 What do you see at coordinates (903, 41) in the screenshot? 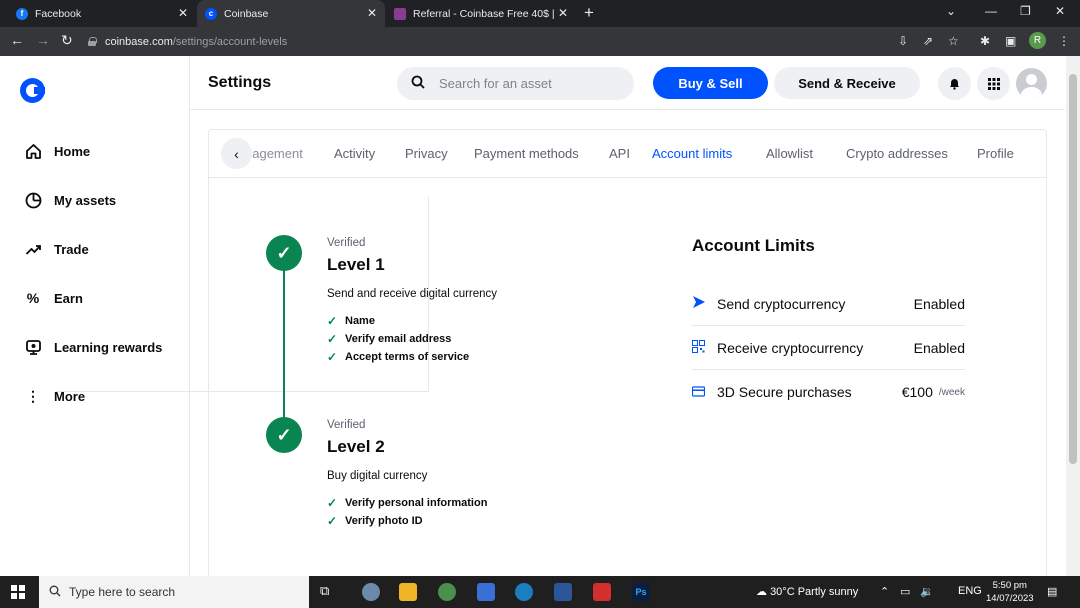
I see `install-icon: ⇩` at bounding box center [903, 41].